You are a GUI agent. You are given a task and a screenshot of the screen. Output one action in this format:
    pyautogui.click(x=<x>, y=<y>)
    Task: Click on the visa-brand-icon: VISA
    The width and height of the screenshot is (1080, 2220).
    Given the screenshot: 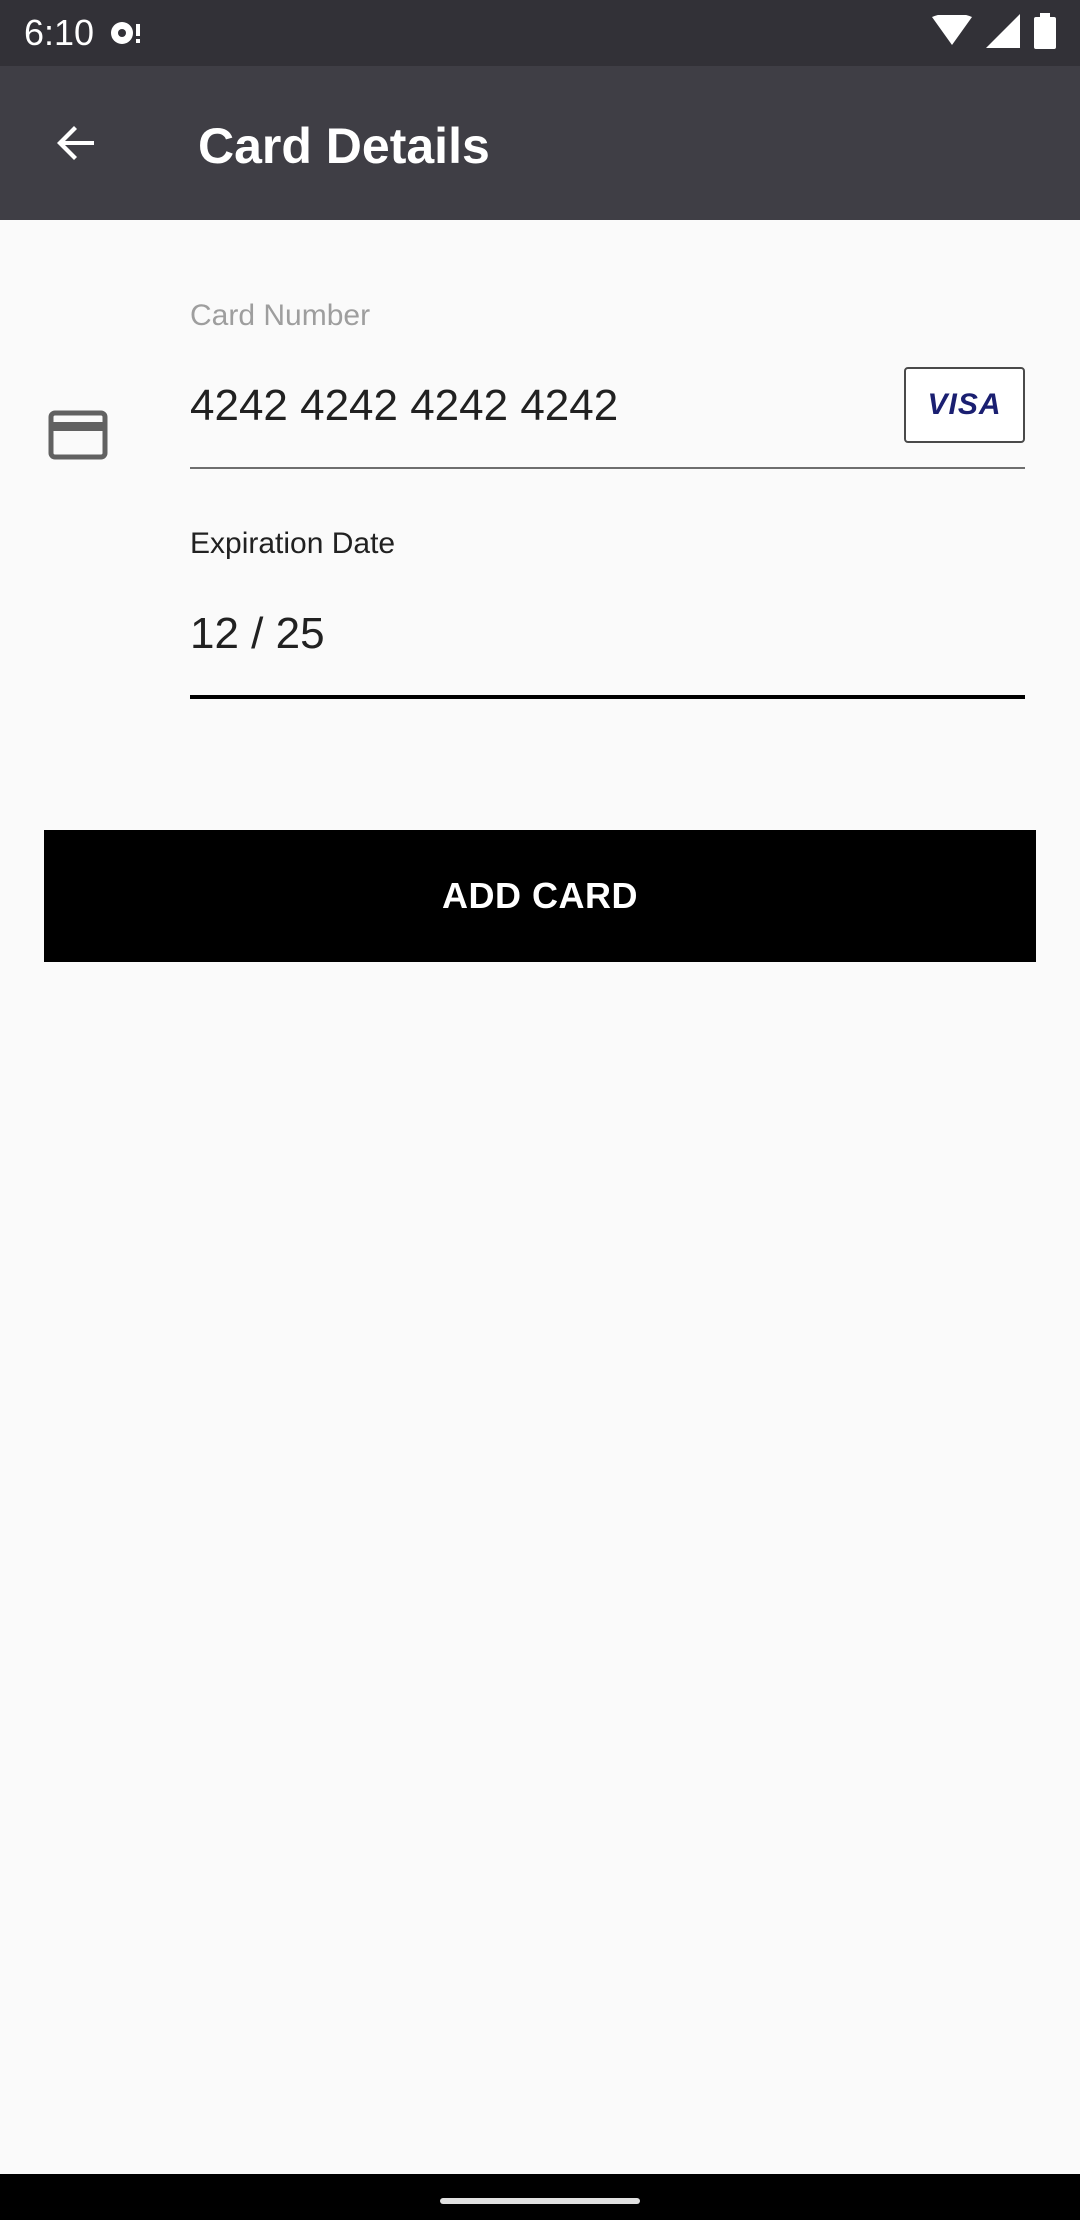 What is the action you would take?
    pyautogui.click(x=964, y=405)
    